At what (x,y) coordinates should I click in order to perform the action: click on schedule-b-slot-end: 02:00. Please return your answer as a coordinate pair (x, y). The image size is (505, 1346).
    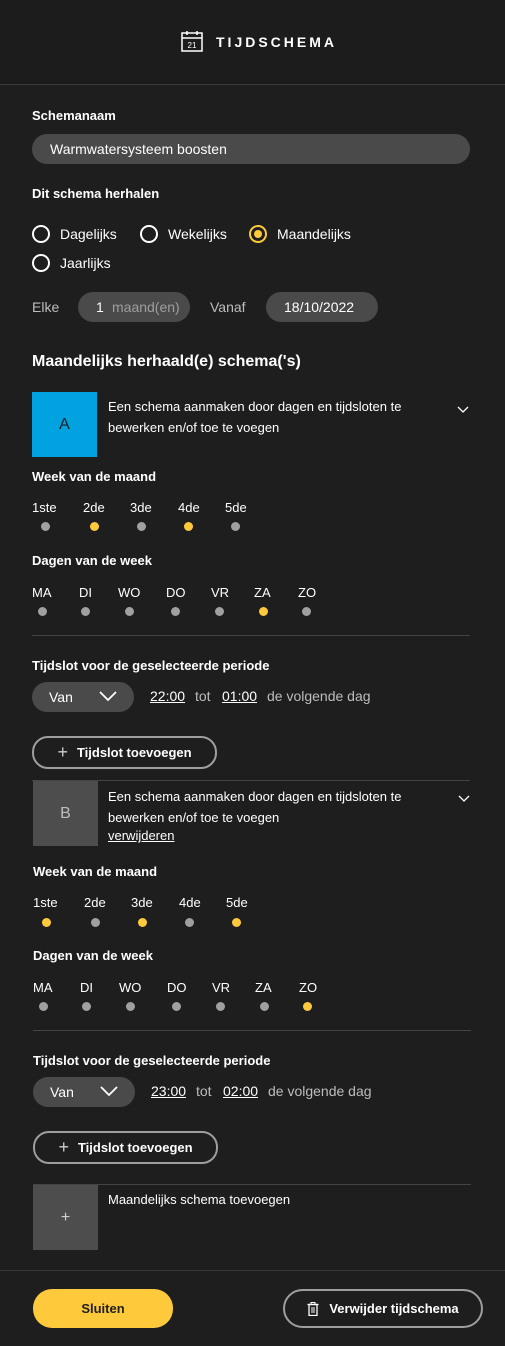
    Looking at the image, I should click on (240, 1091).